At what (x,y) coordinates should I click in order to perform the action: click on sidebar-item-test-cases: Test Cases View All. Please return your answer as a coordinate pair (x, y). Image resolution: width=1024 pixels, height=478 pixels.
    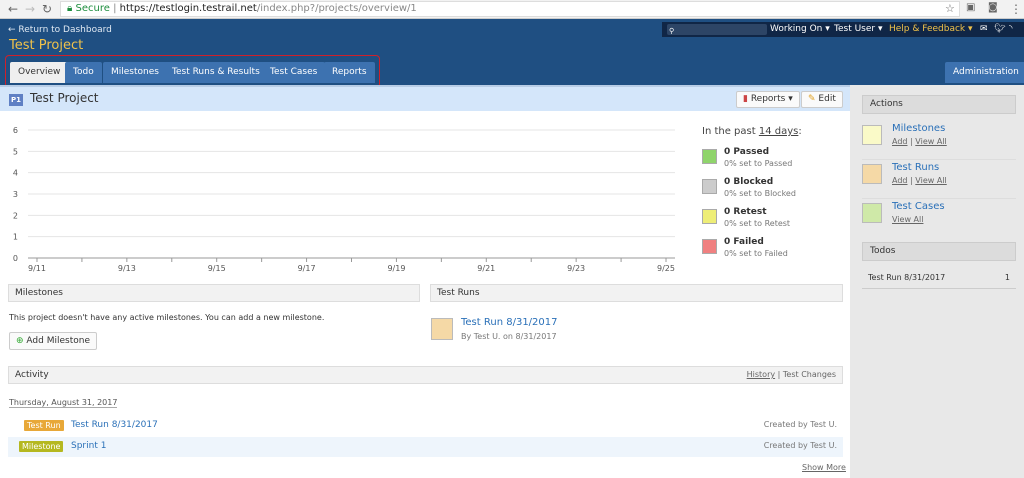
    Looking at the image, I should click on (939, 218).